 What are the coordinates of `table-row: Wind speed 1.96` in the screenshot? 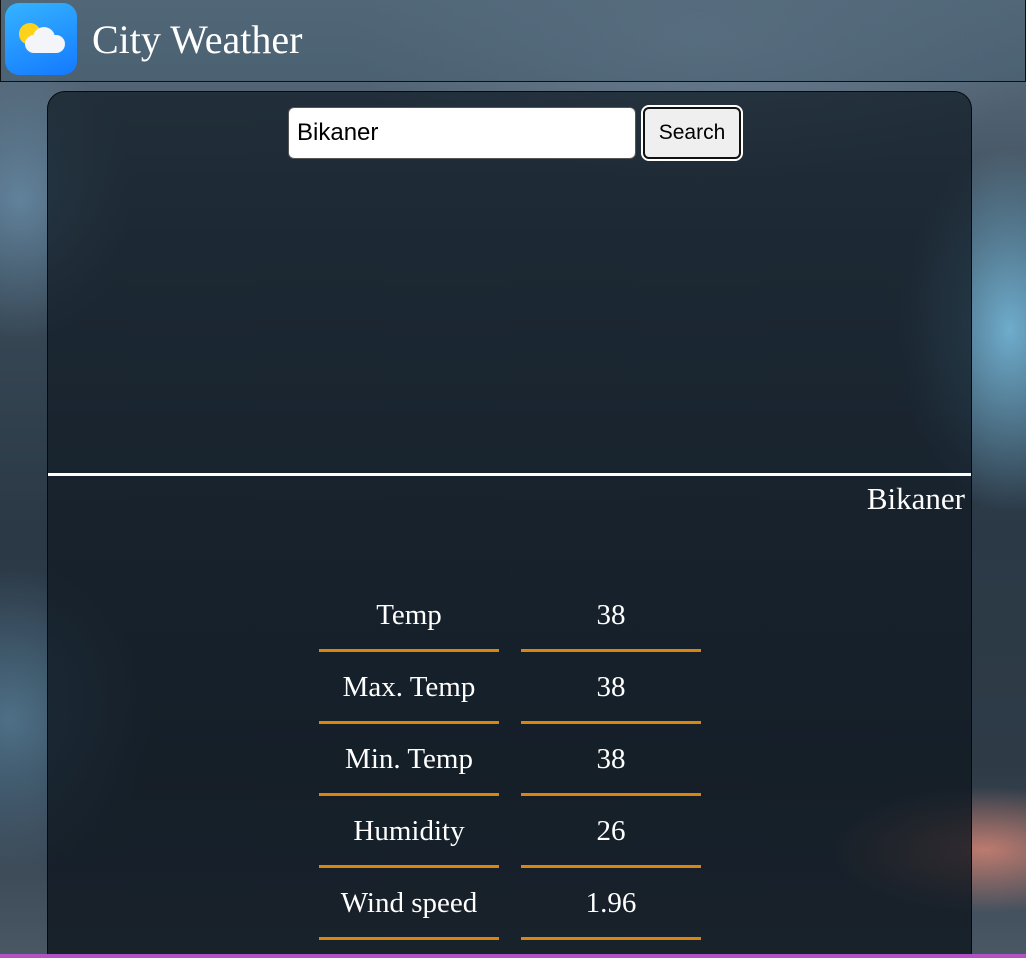 It's located at (510, 904).